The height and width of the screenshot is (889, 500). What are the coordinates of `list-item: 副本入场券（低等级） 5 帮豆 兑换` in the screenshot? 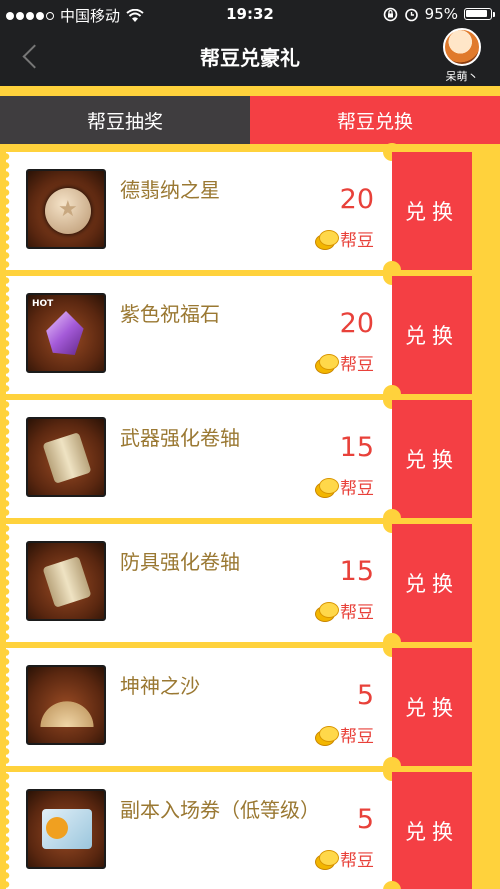 It's located at (239, 826).